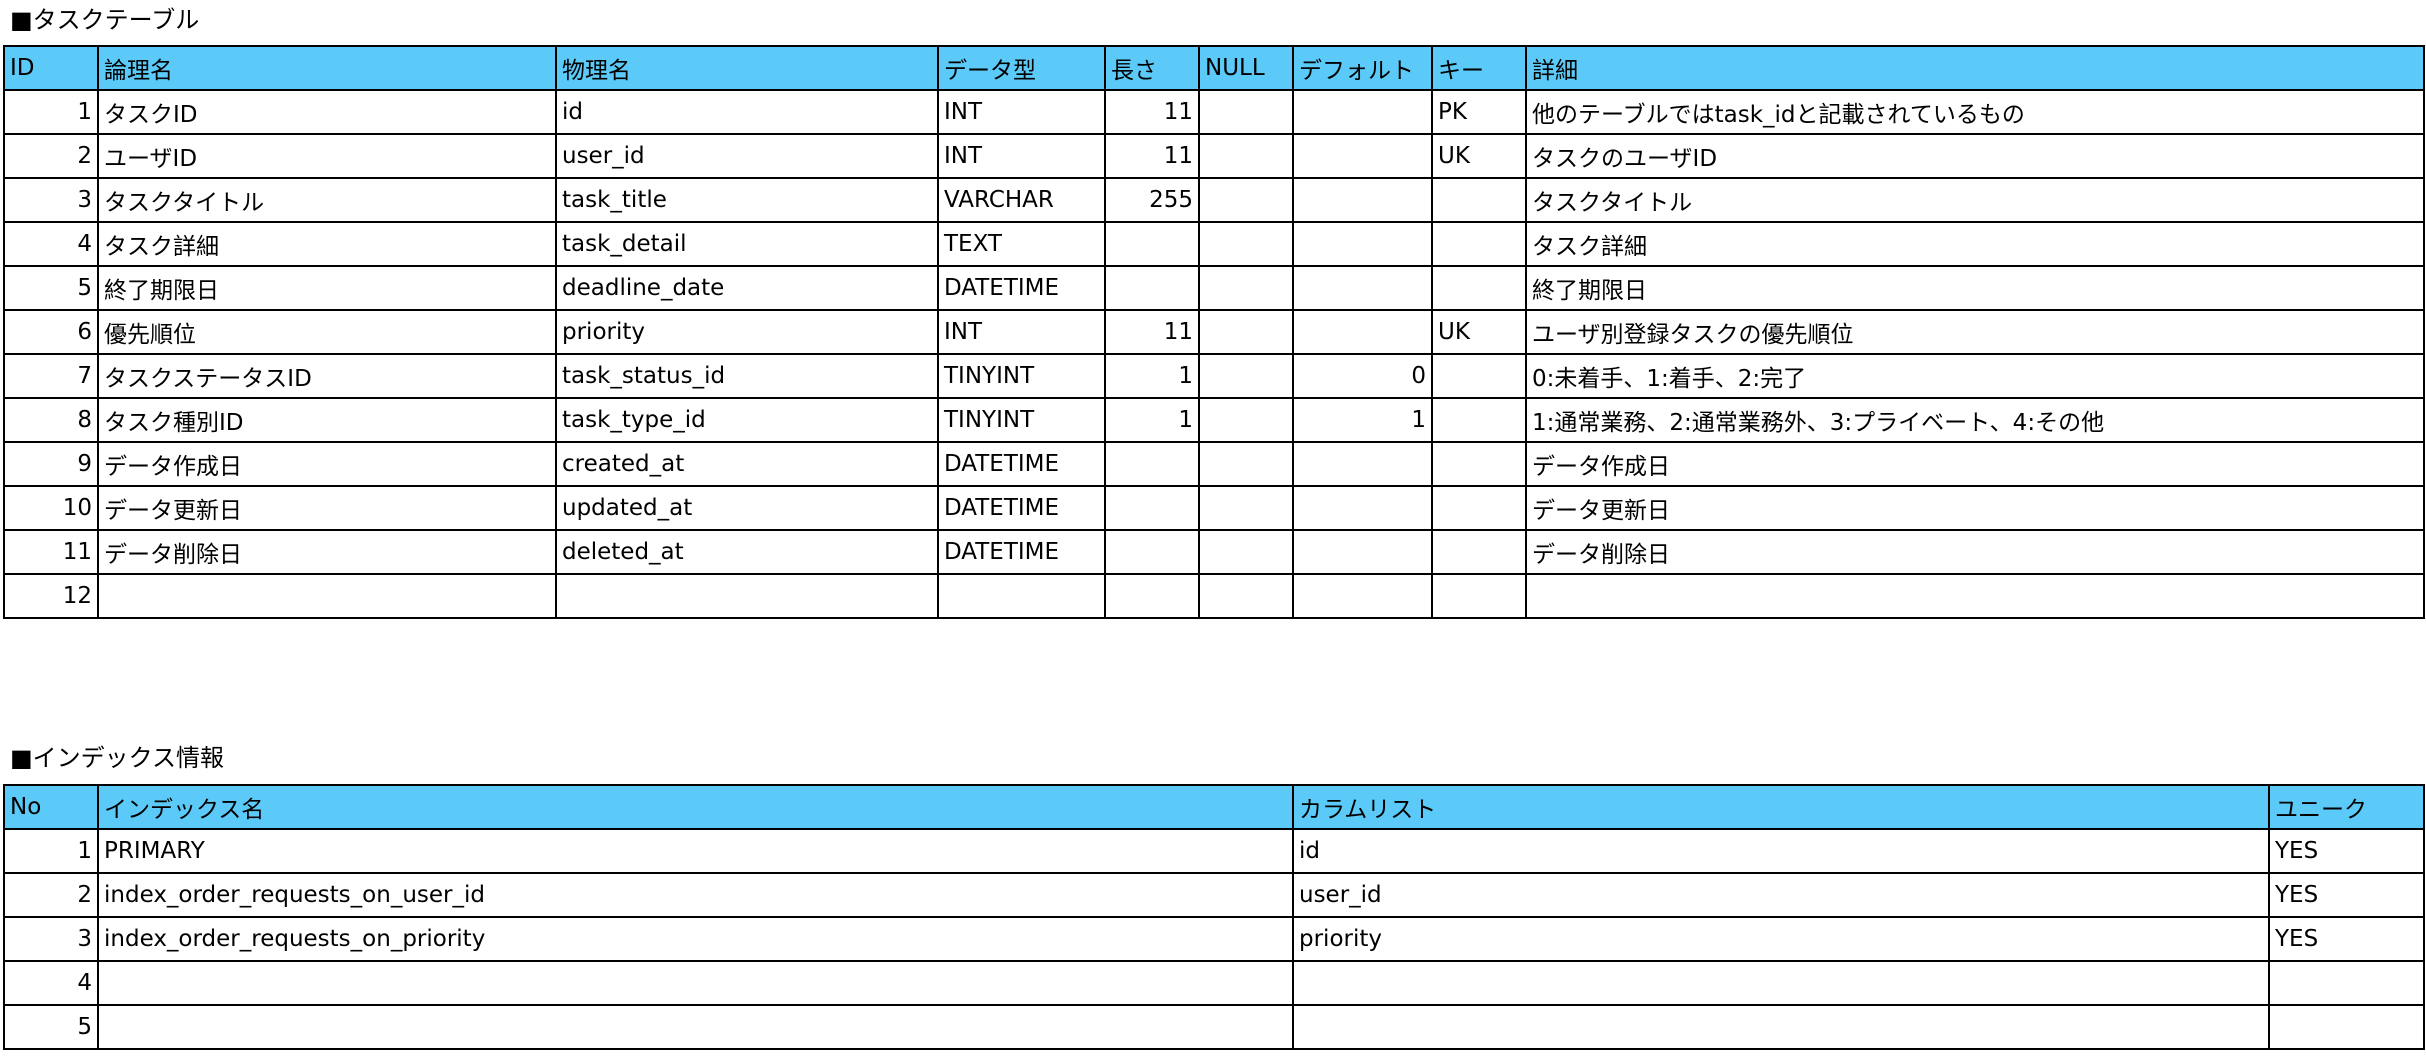 The height and width of the screenshot is (1058, 2426). What do you see at coordinates (51, 596) in the screenshot?
I see `cell-id: 12` at bounding box center [51, 596].